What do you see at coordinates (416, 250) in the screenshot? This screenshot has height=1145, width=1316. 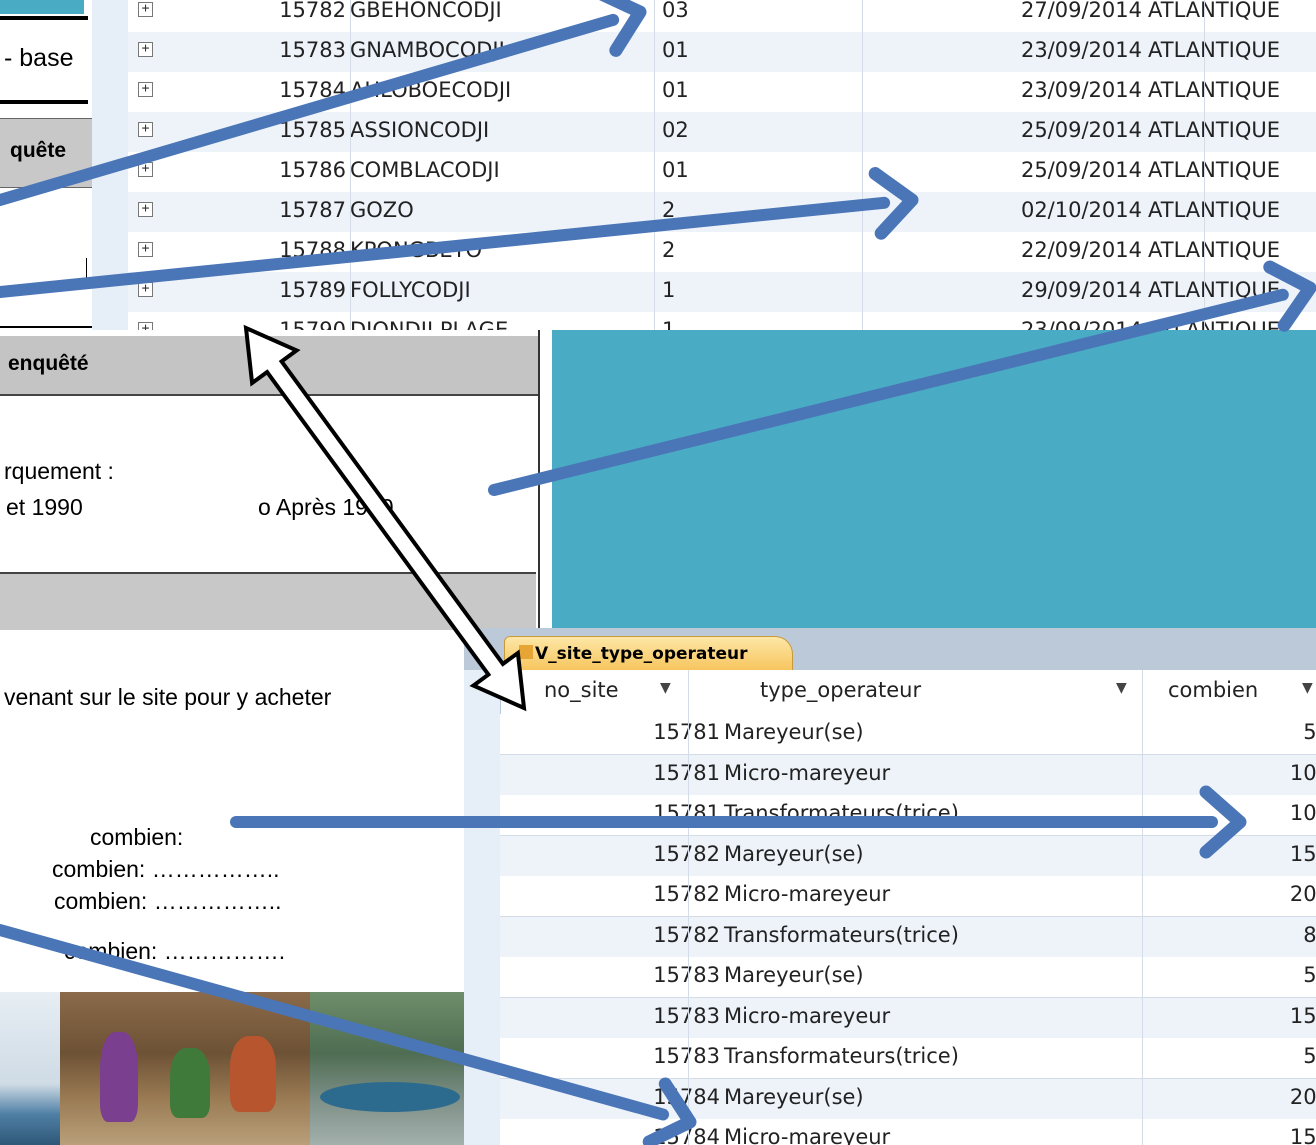 I see `cell-site-name: KPONGBETO` at bounding box center [416, 250].